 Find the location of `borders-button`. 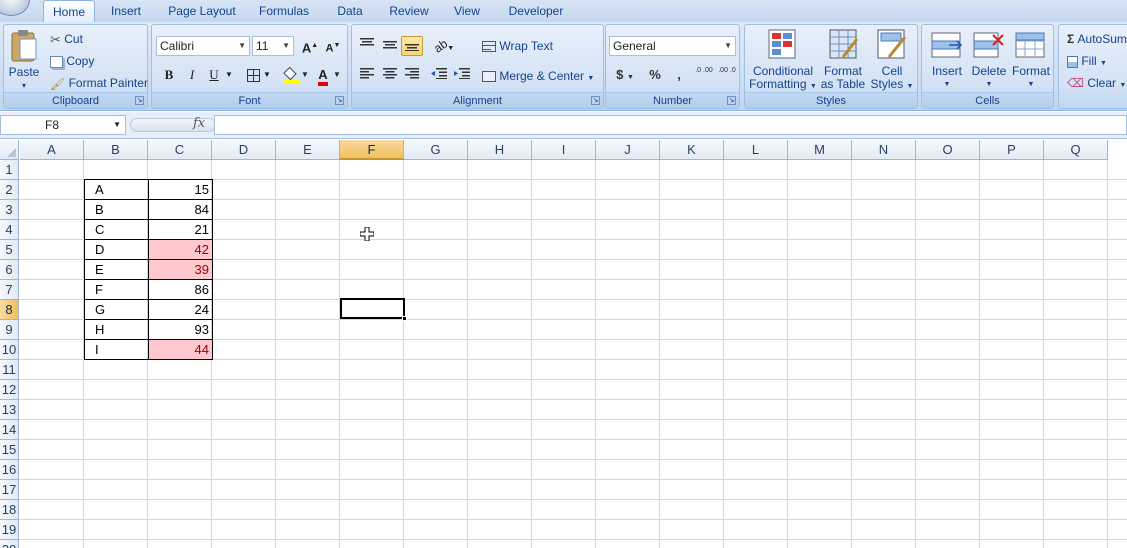

borders-button is located at coordinates (253, 75).